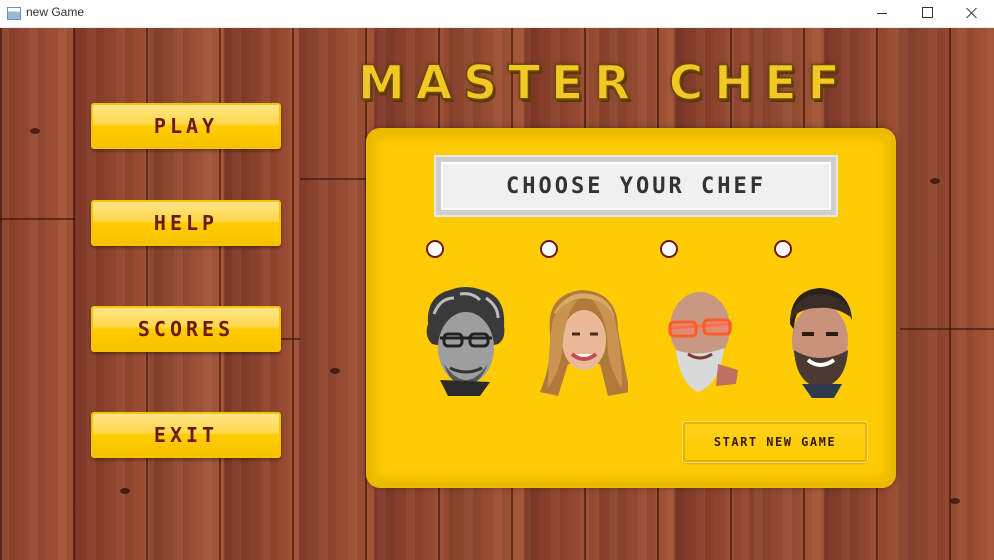  I want to click on title-bar: new Game, so click(497, 14).